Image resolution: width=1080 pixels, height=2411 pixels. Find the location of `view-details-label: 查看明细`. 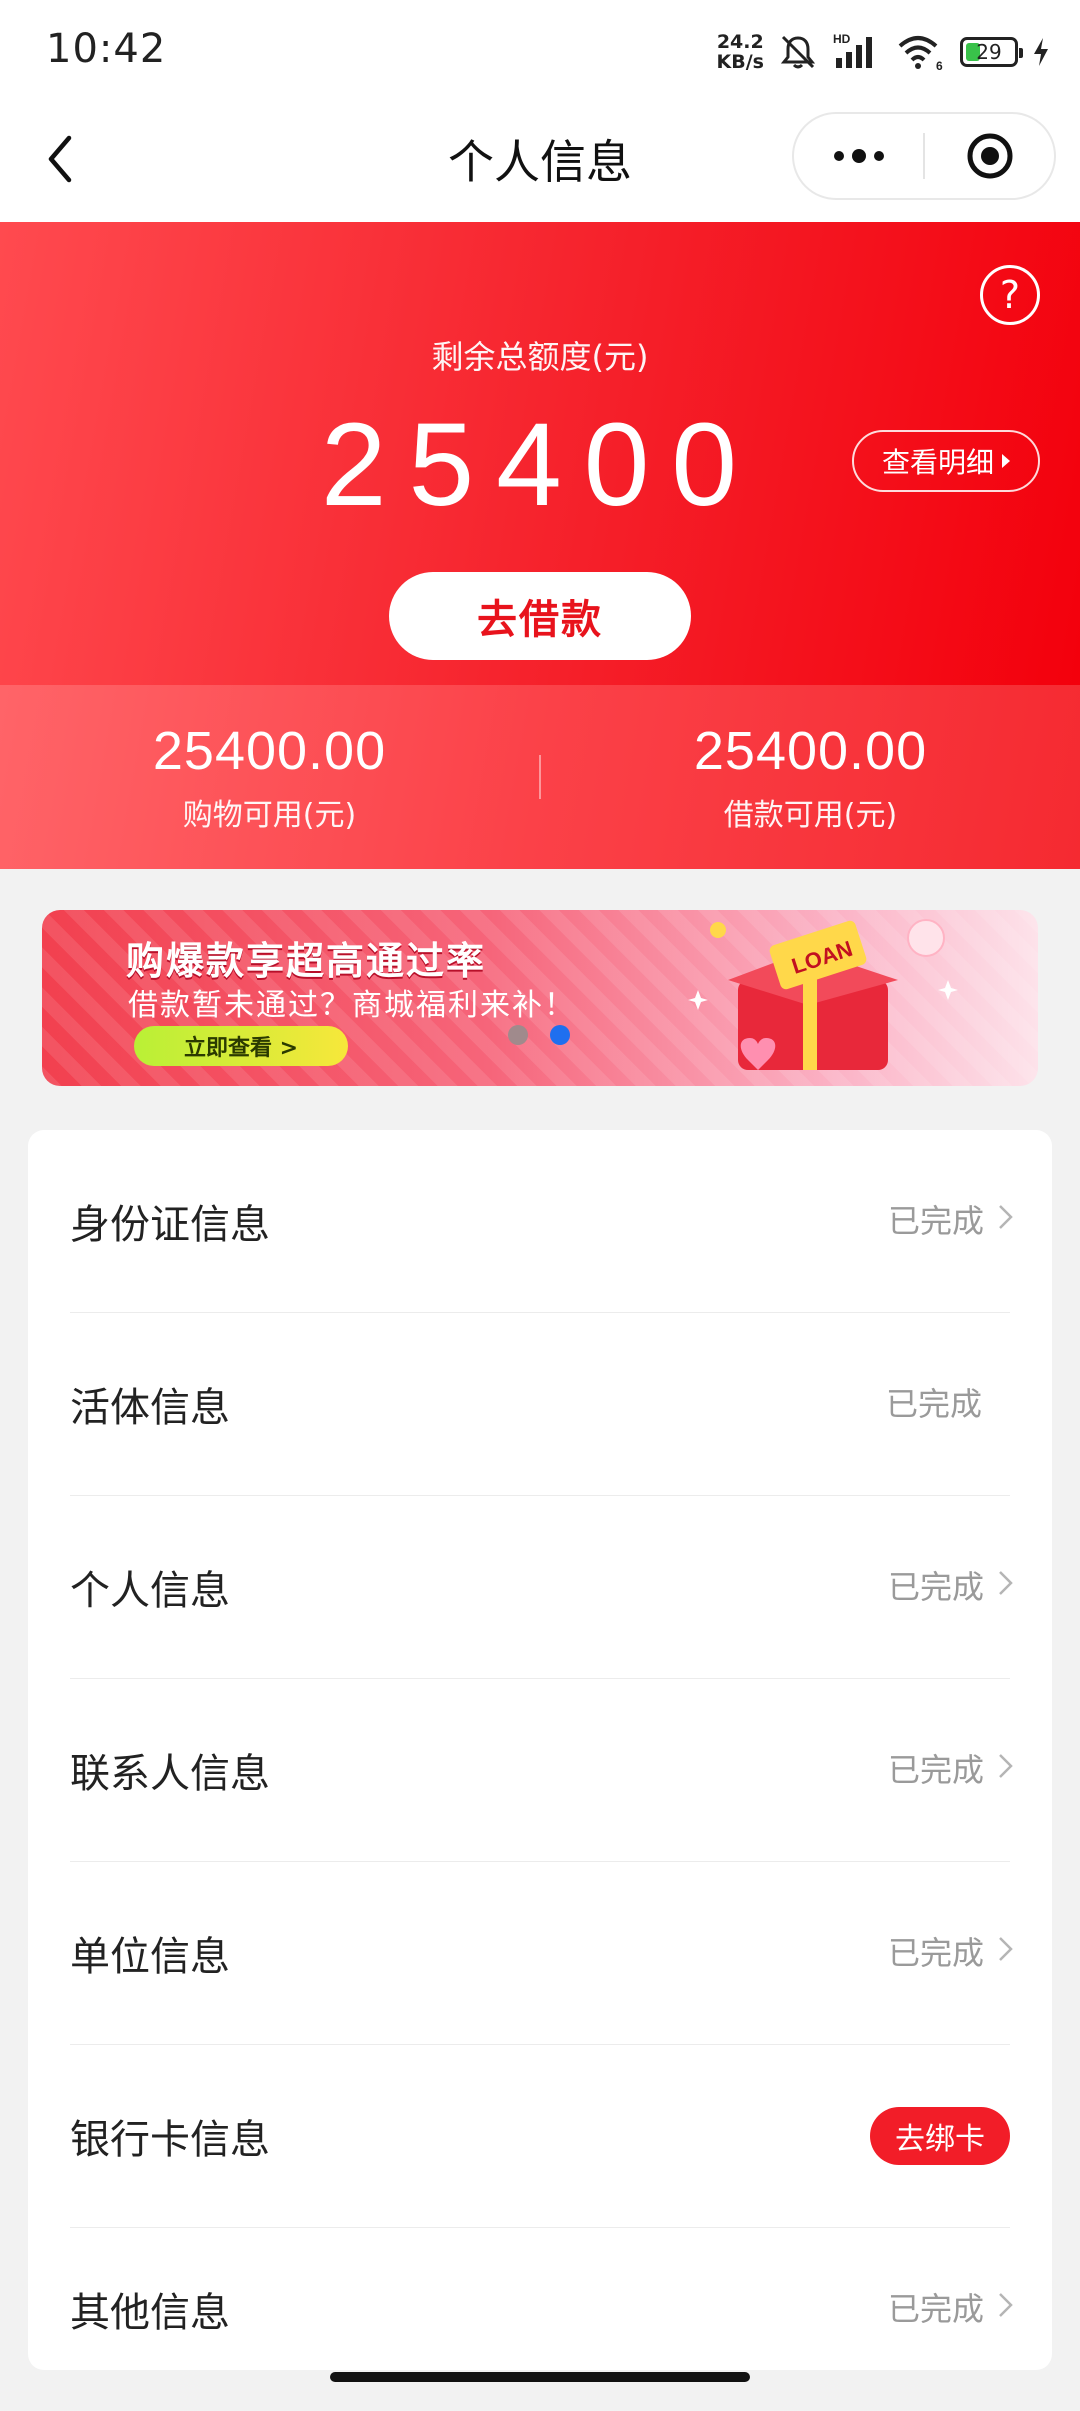

view-details-label: 查看明细 is located at coordinates (937, 462).